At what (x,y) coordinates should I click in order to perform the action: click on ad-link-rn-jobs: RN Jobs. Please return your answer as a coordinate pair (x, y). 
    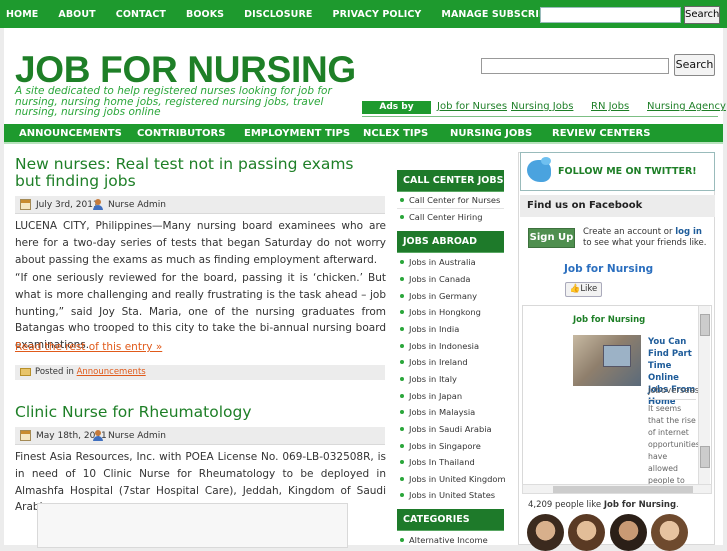
    Looking at the image, I should click on (610, 106).